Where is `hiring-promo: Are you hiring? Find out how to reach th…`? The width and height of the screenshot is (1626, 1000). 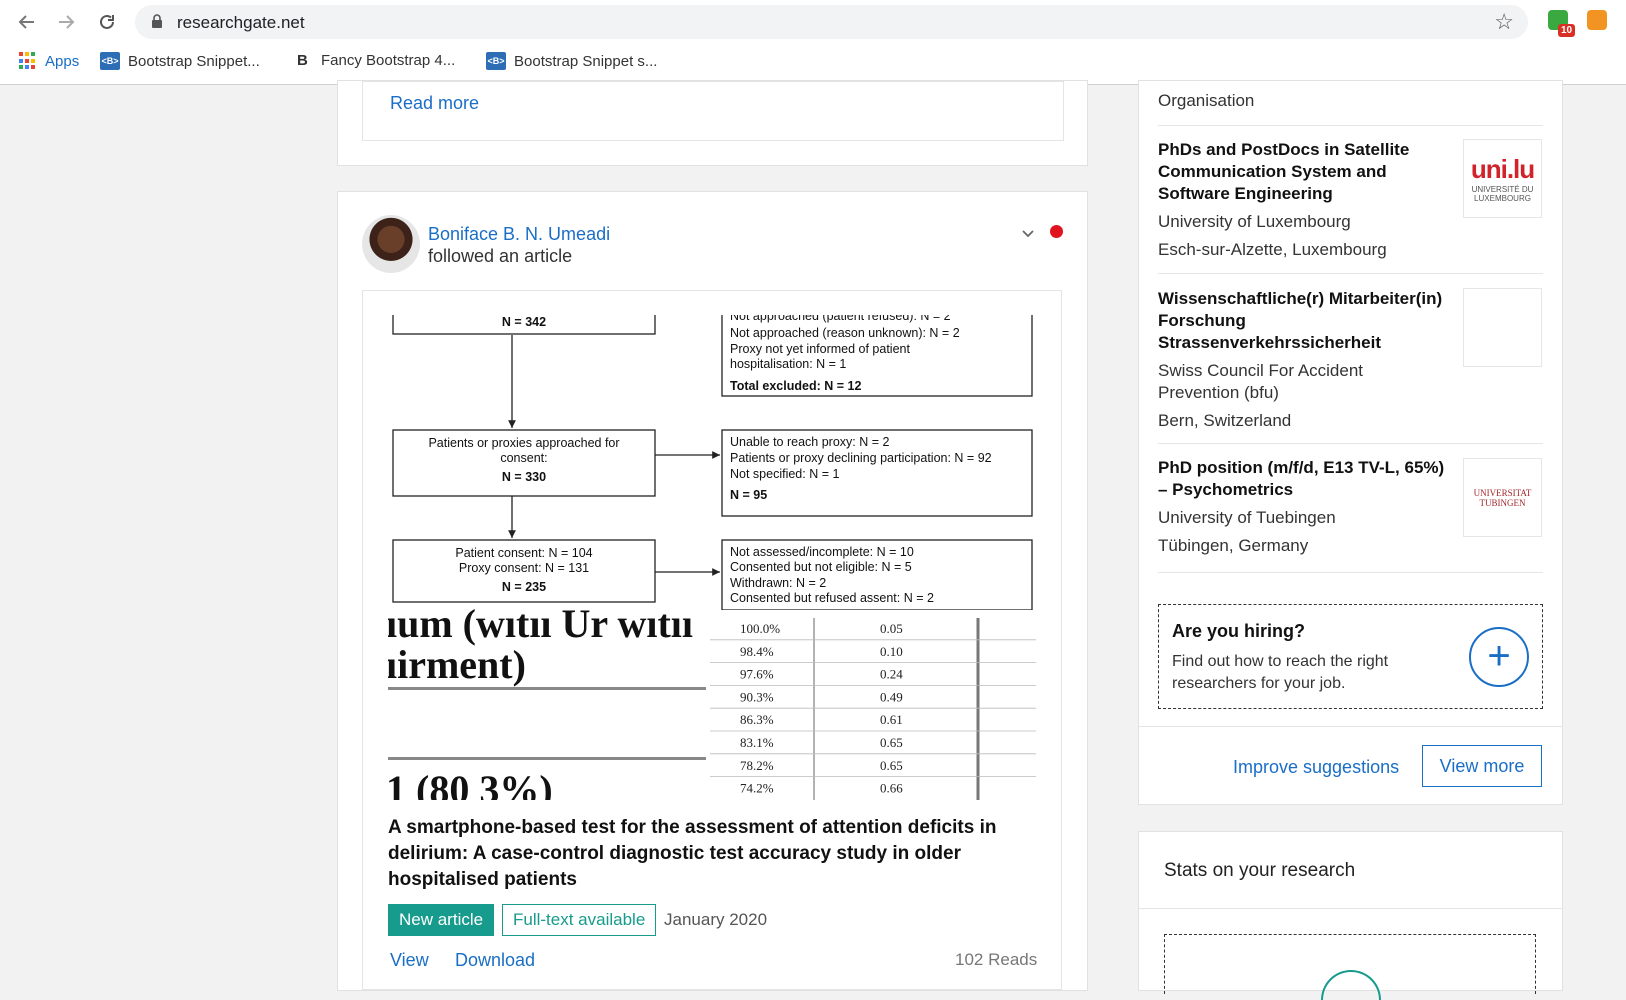 hiring-promo: Are you hiring? Find out how to reach th… is located at coordinates (1350, 656).